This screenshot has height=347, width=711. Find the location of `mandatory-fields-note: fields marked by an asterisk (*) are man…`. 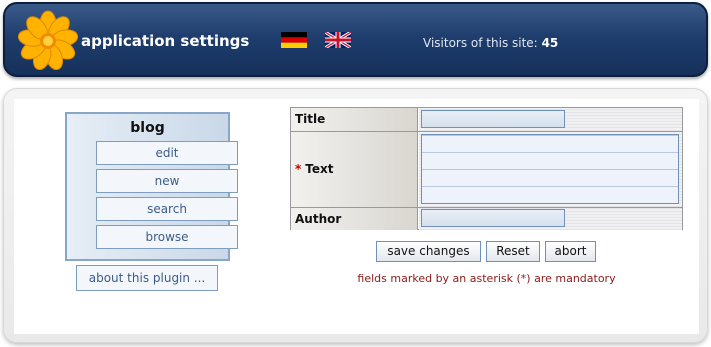

mandatory-fields-note: fields marked by an asterisk (*) are man… is located at coordinates (486, 278).